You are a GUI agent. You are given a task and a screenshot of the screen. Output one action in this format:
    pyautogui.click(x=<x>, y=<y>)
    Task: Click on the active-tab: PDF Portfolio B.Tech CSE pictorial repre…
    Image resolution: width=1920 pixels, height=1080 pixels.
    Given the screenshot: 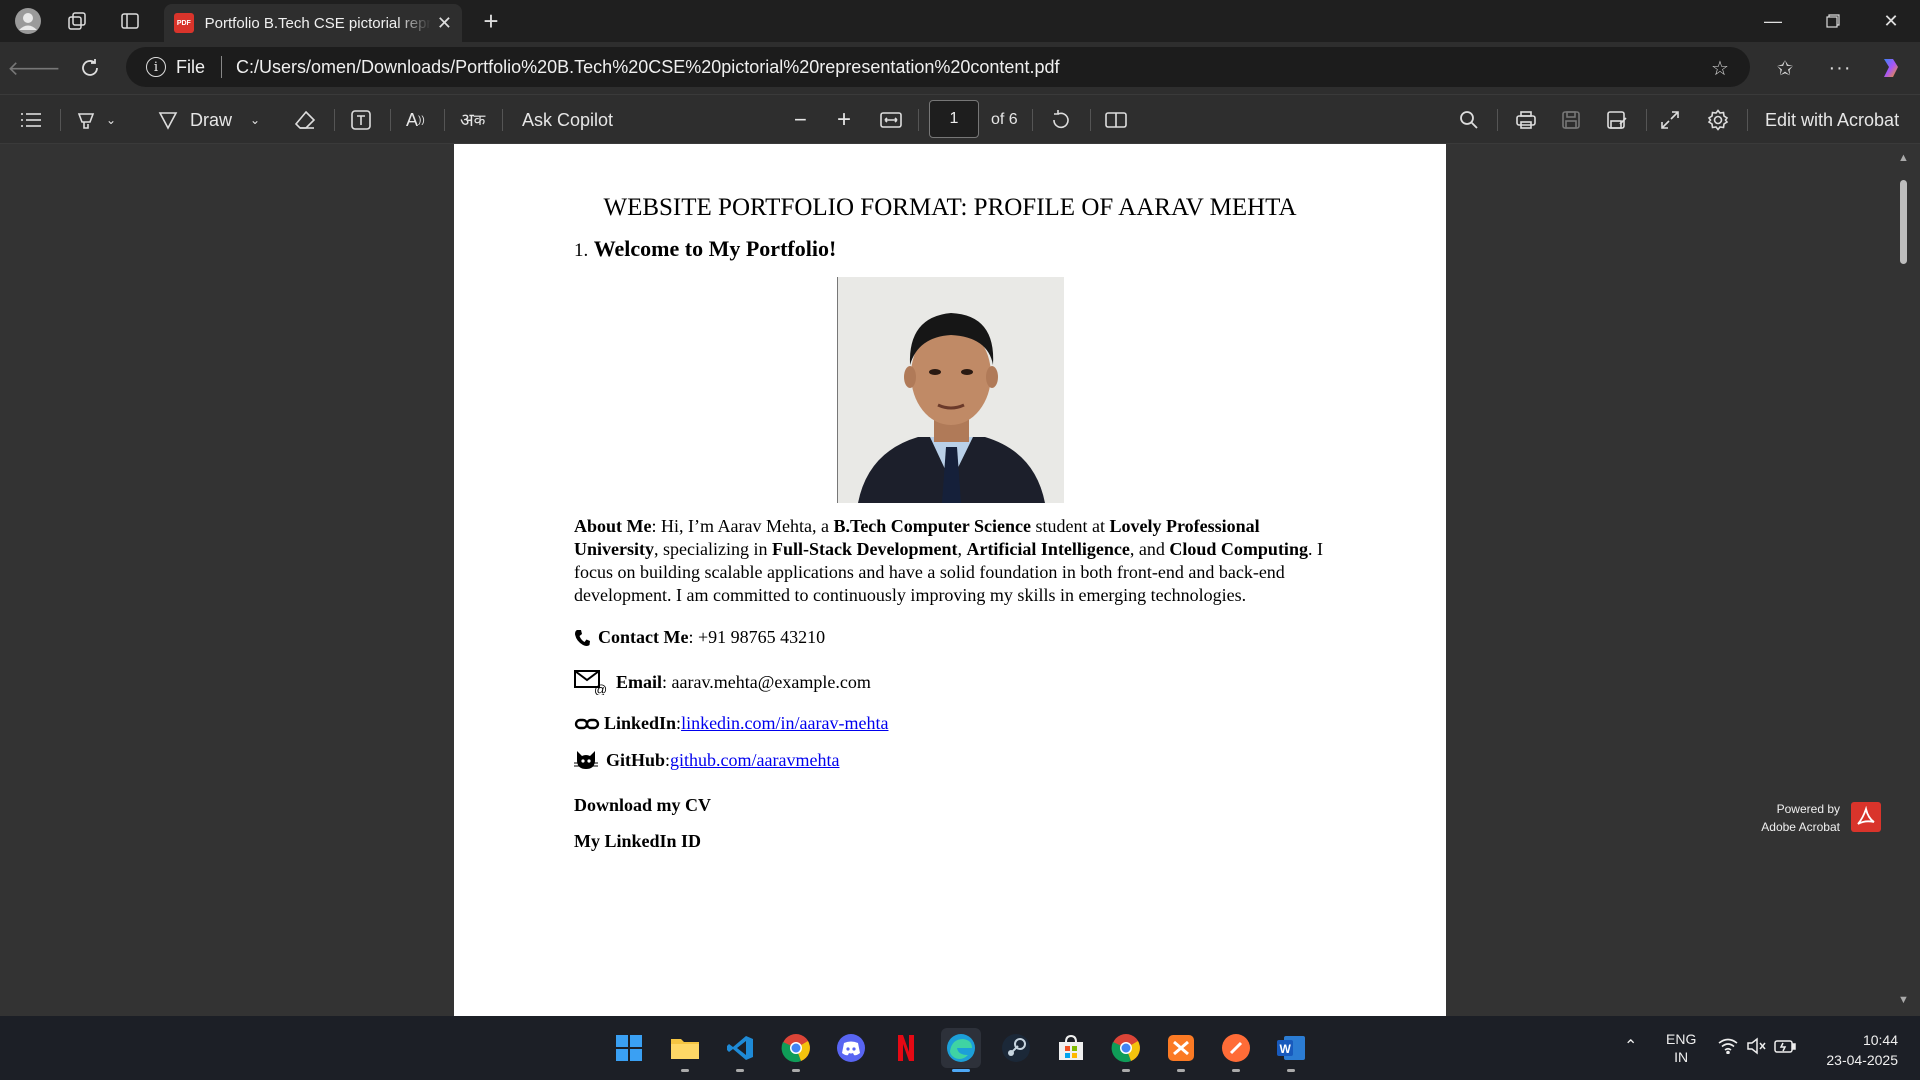 What is the action you would take?
    pyautogui.click(x=313, y=23)
    